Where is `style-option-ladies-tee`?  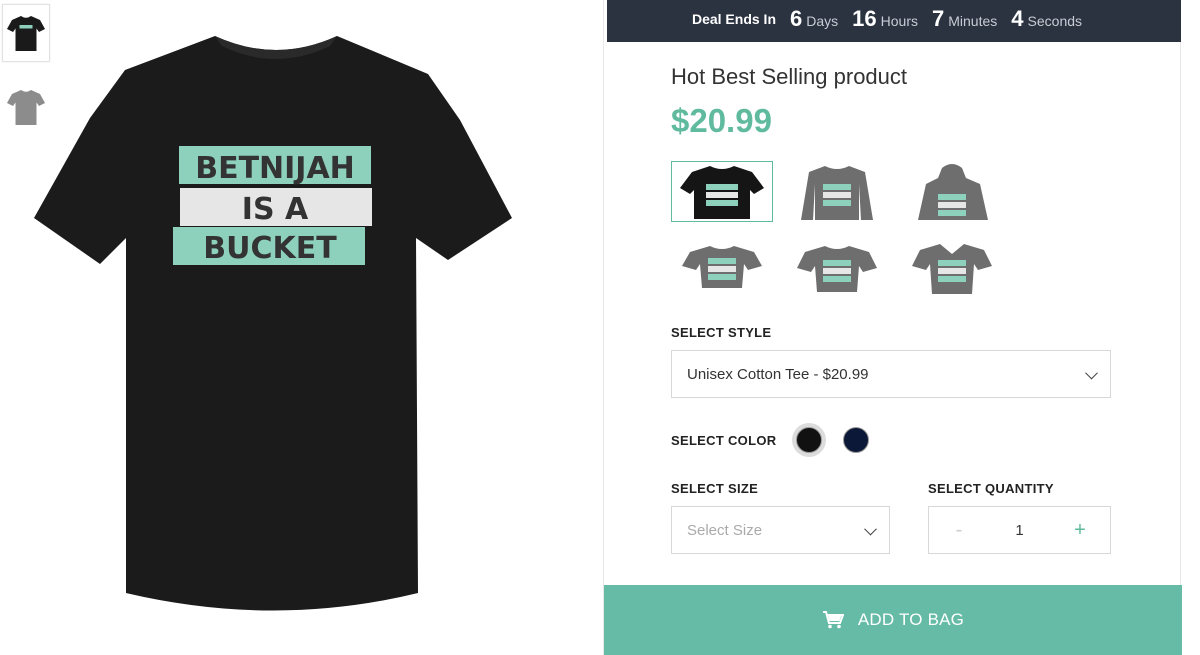
style-option-ladies-tee is located at coordinates (837, 267).